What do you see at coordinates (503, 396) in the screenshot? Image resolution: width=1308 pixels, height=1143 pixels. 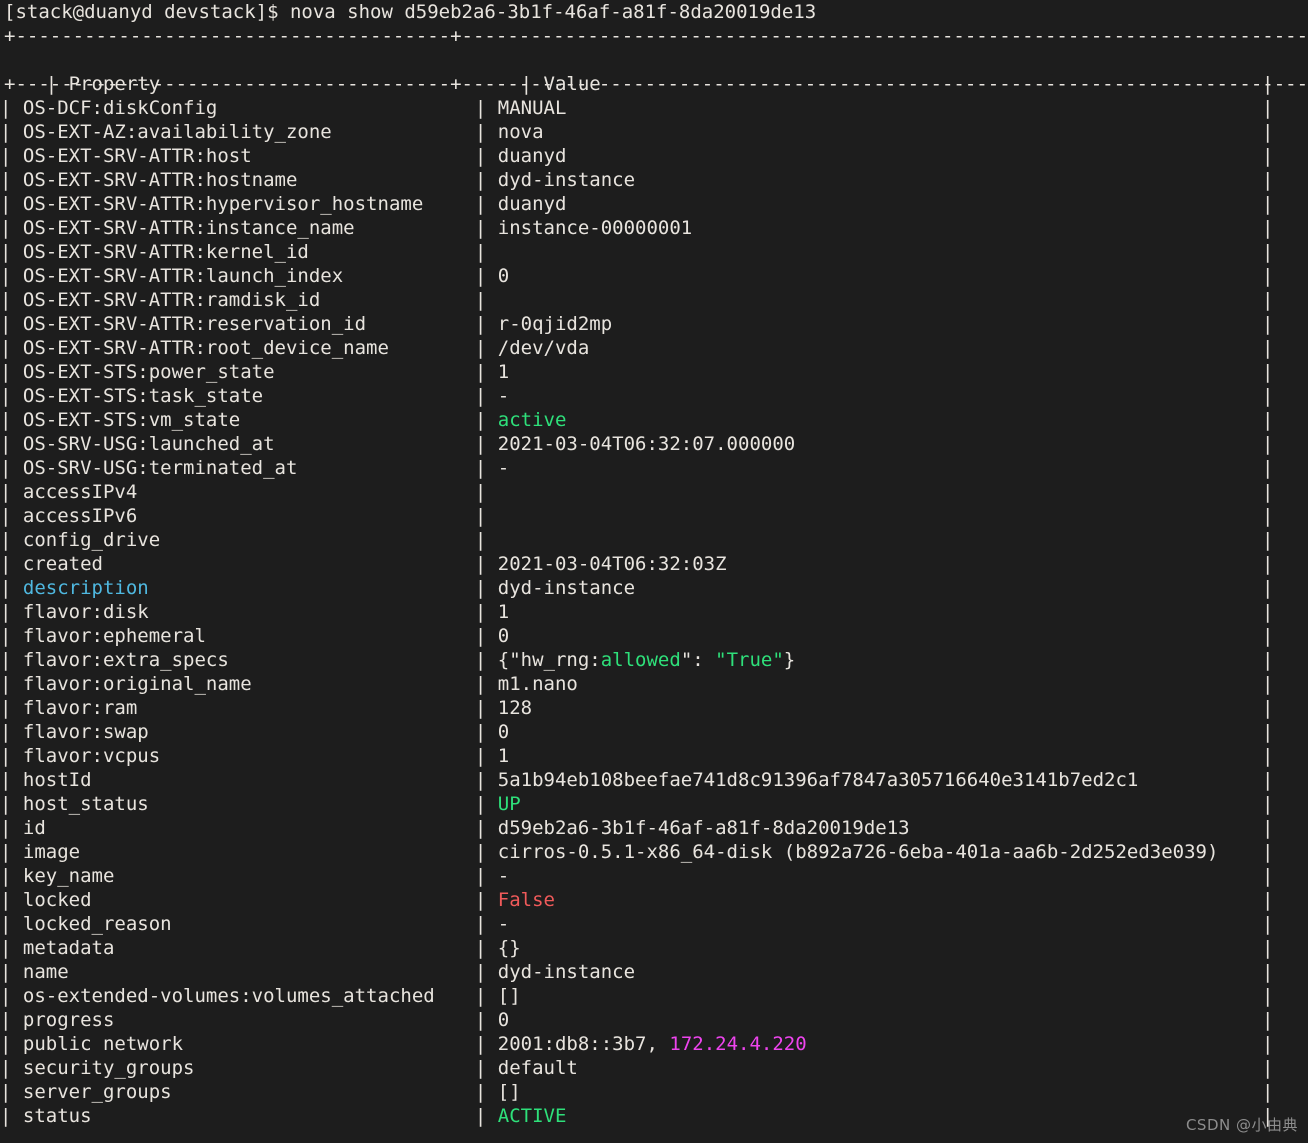 I see `cell-value: -` at bounding box center [503, 396].